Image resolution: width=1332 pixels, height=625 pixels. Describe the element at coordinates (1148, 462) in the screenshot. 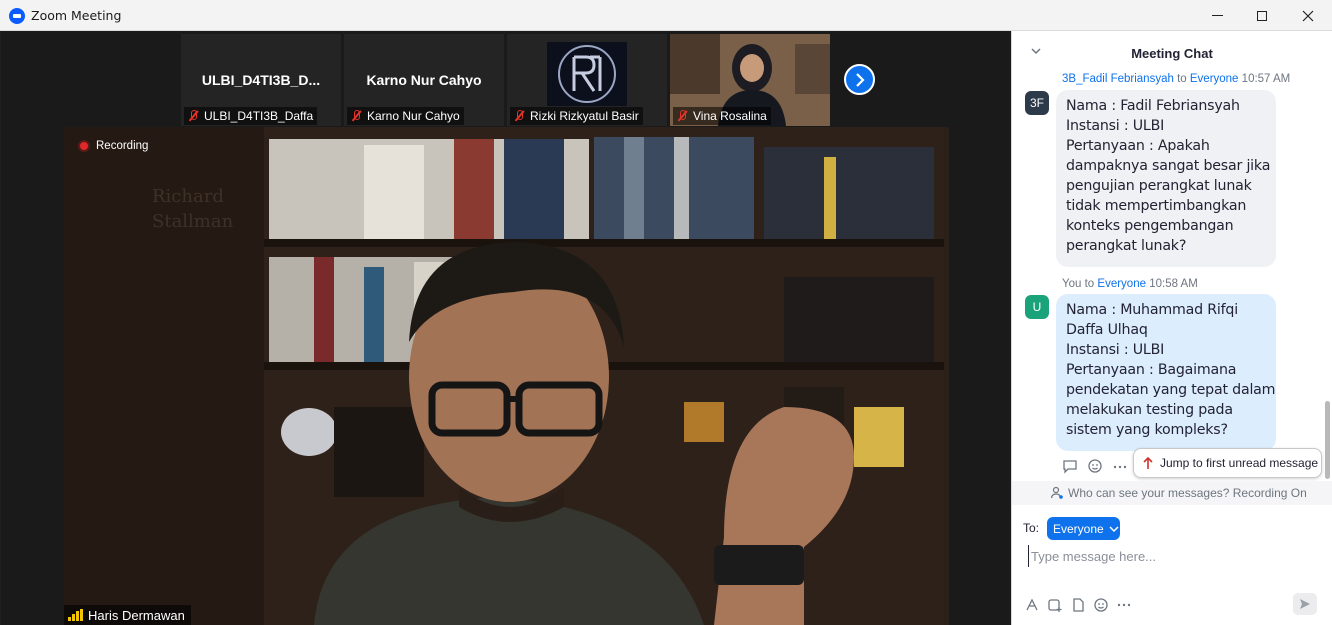

I see `arrow-up-icon` at that location.